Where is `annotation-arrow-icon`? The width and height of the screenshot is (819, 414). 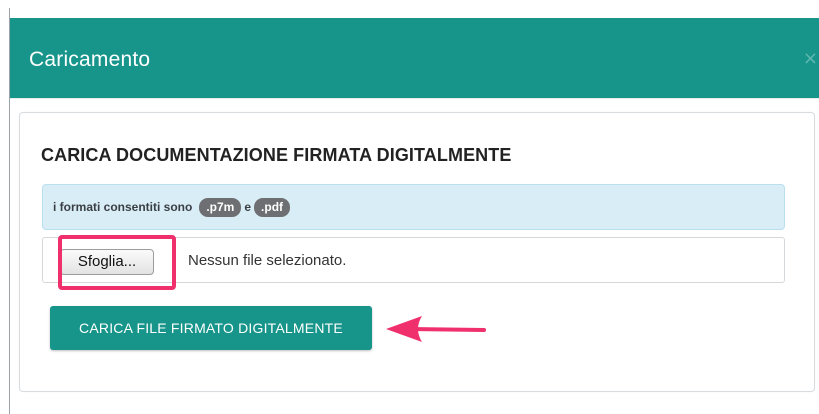 annotation-arrow-icon is located at coordinates (436, 329).